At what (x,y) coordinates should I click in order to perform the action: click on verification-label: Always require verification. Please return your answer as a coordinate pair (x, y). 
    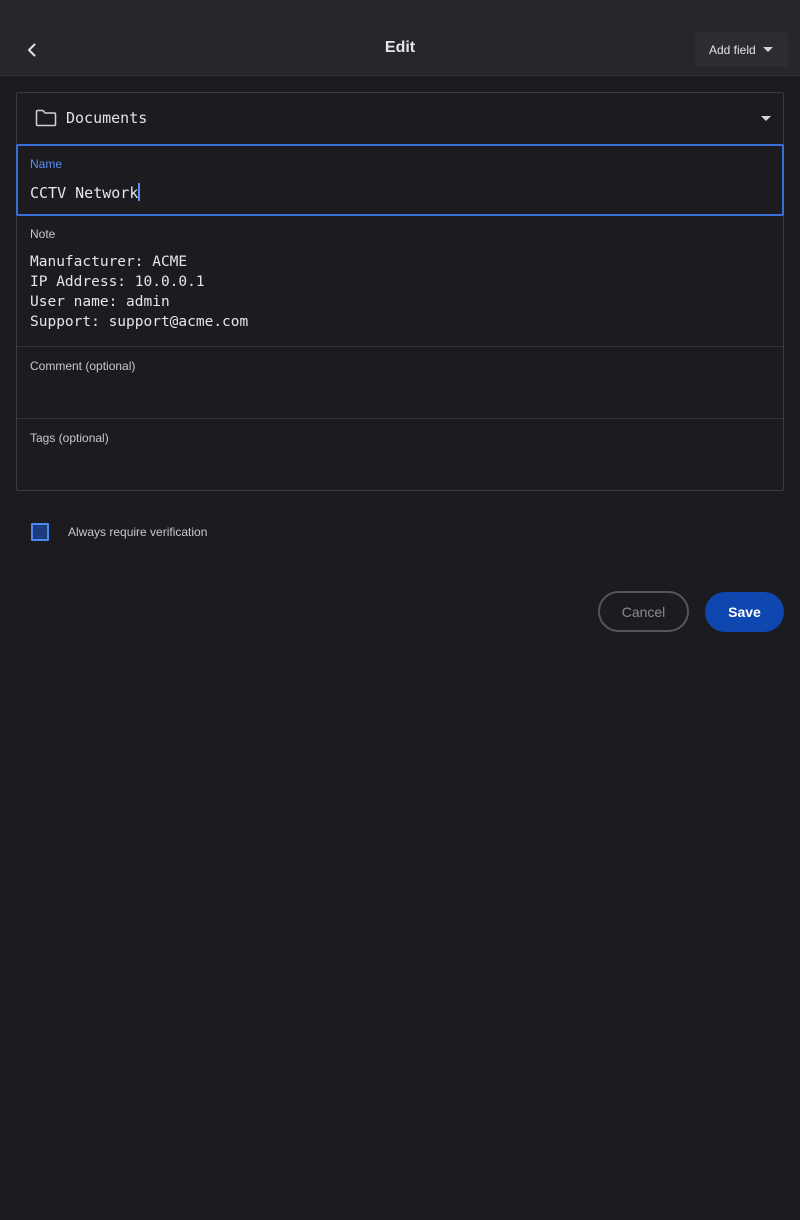
    Looking at the image, I should click on (138, 532).